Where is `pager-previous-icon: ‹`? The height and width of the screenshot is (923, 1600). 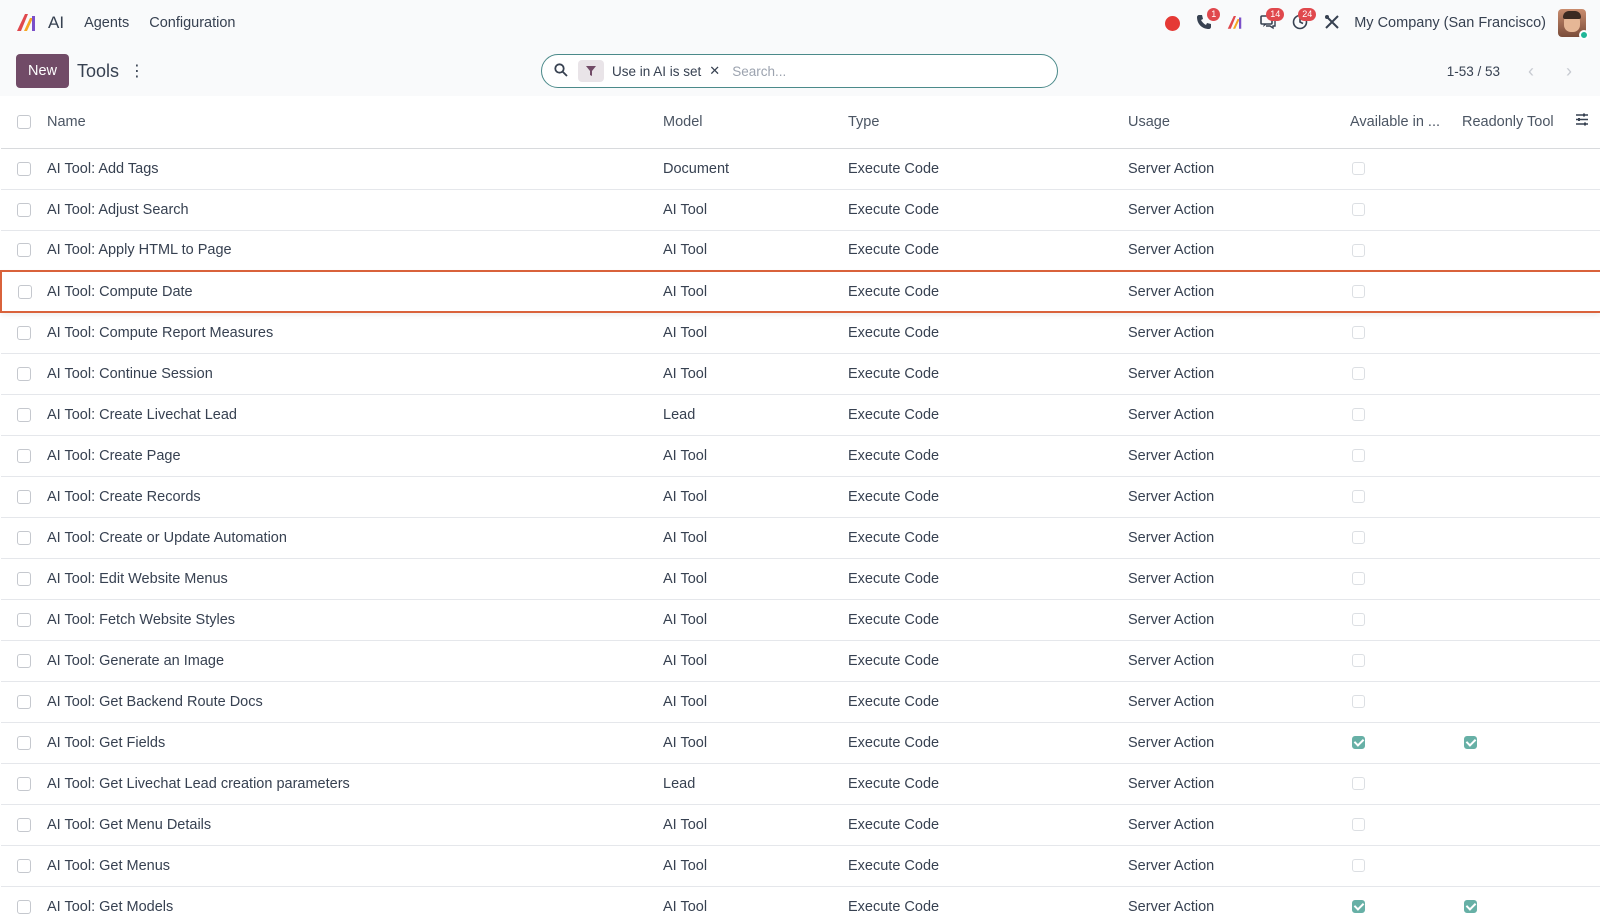
pager-previous-icon: ‹ is located at coordinates (1531, 71).